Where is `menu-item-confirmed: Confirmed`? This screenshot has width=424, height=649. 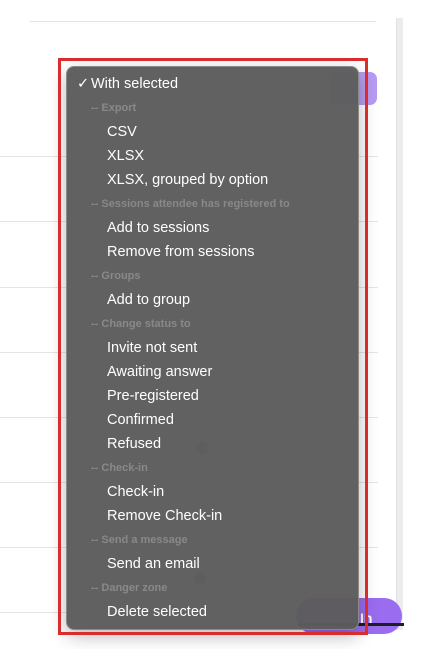
menu-item-confirmed: Confirmed is located at coordinates (212, 420).